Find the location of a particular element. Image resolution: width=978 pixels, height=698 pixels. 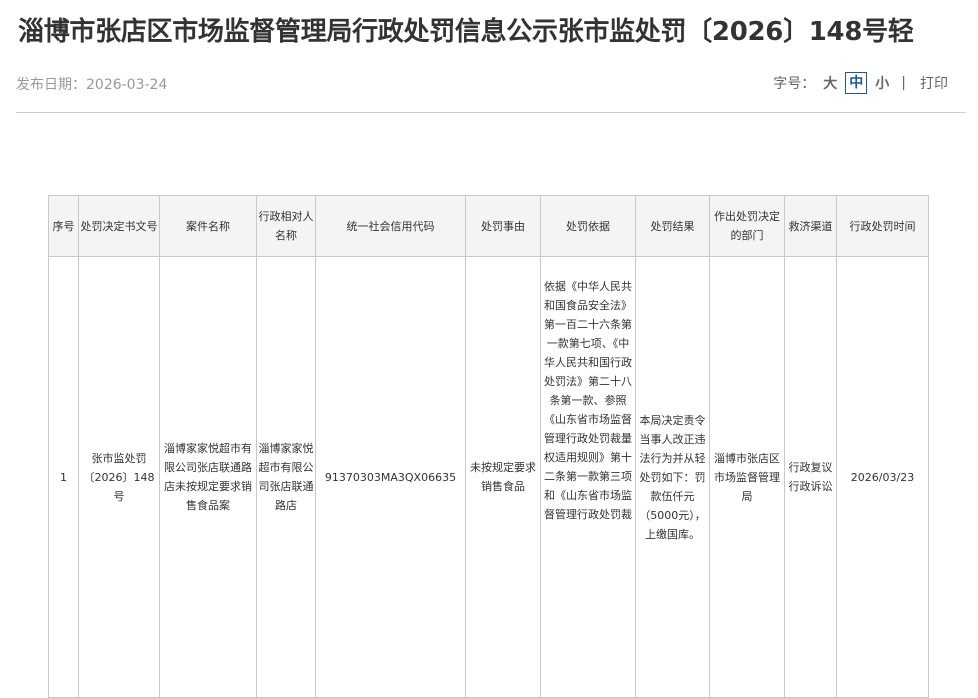

col-header-reason: 处罚事由 is located at coordinates (503, 226).